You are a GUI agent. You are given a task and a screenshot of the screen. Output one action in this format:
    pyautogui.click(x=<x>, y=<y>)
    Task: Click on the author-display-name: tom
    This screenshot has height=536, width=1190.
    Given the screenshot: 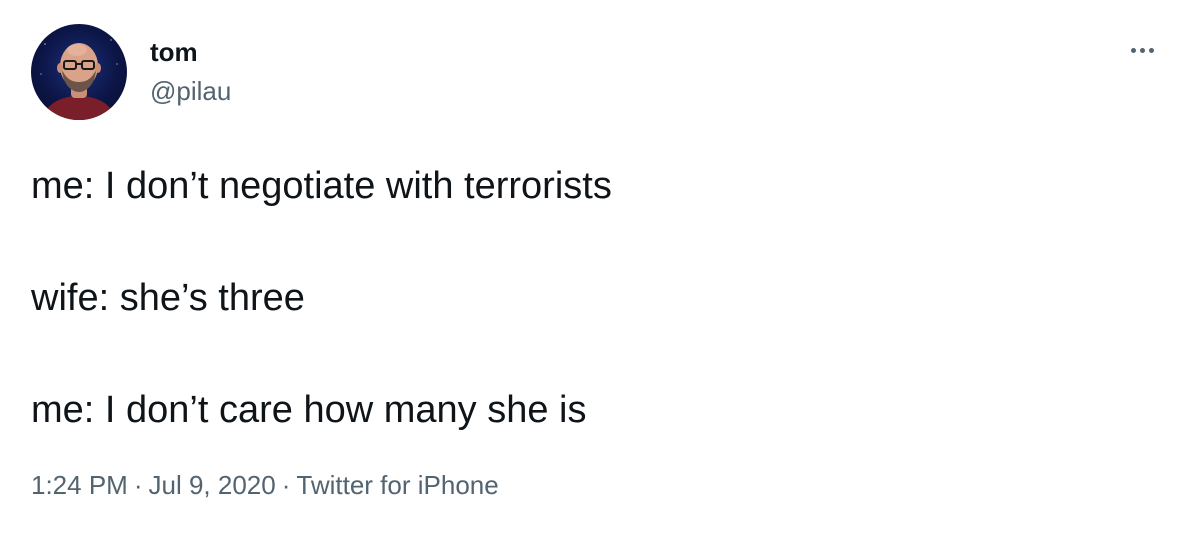 What is the action you would take?
    pyautogui.click(x=174, y=52)
    